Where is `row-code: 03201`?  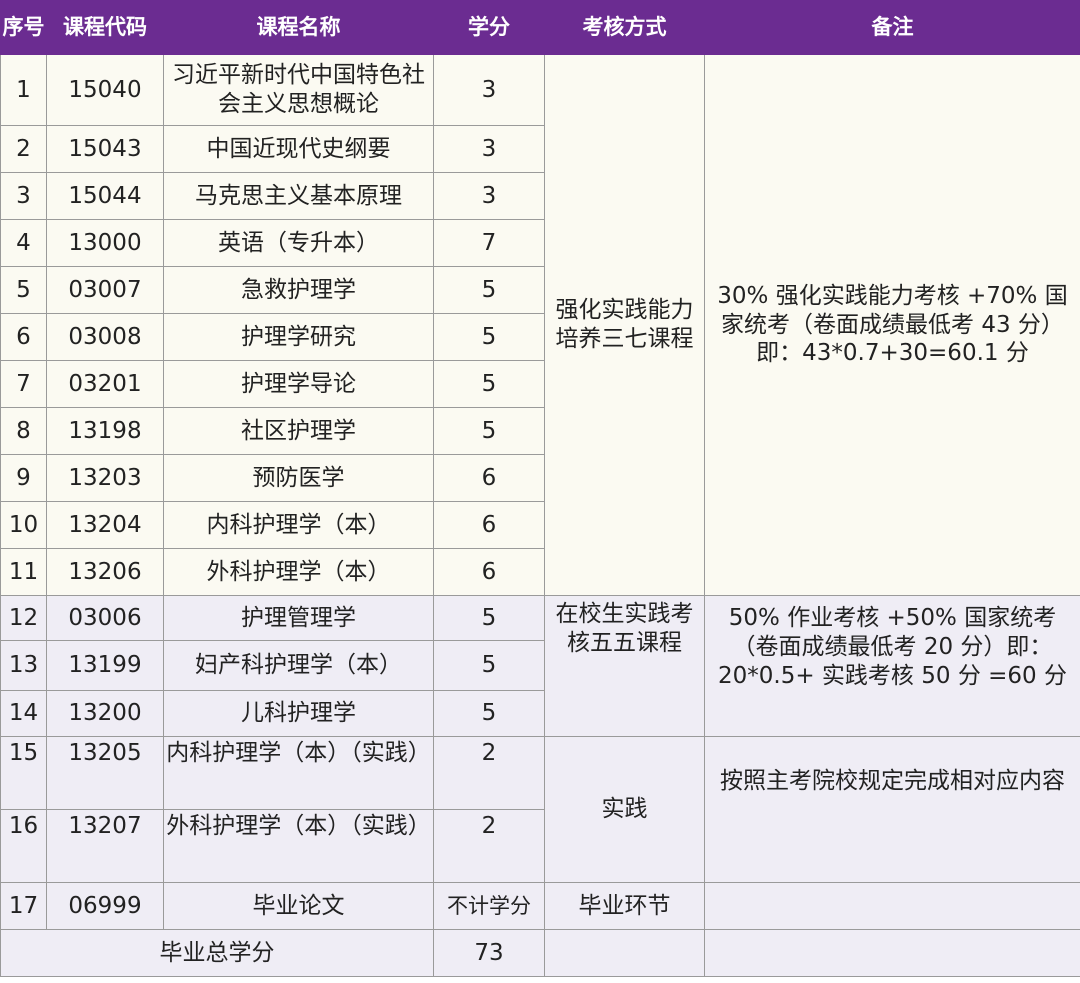
row-code: 03201 is located at coordinates (105, 384).